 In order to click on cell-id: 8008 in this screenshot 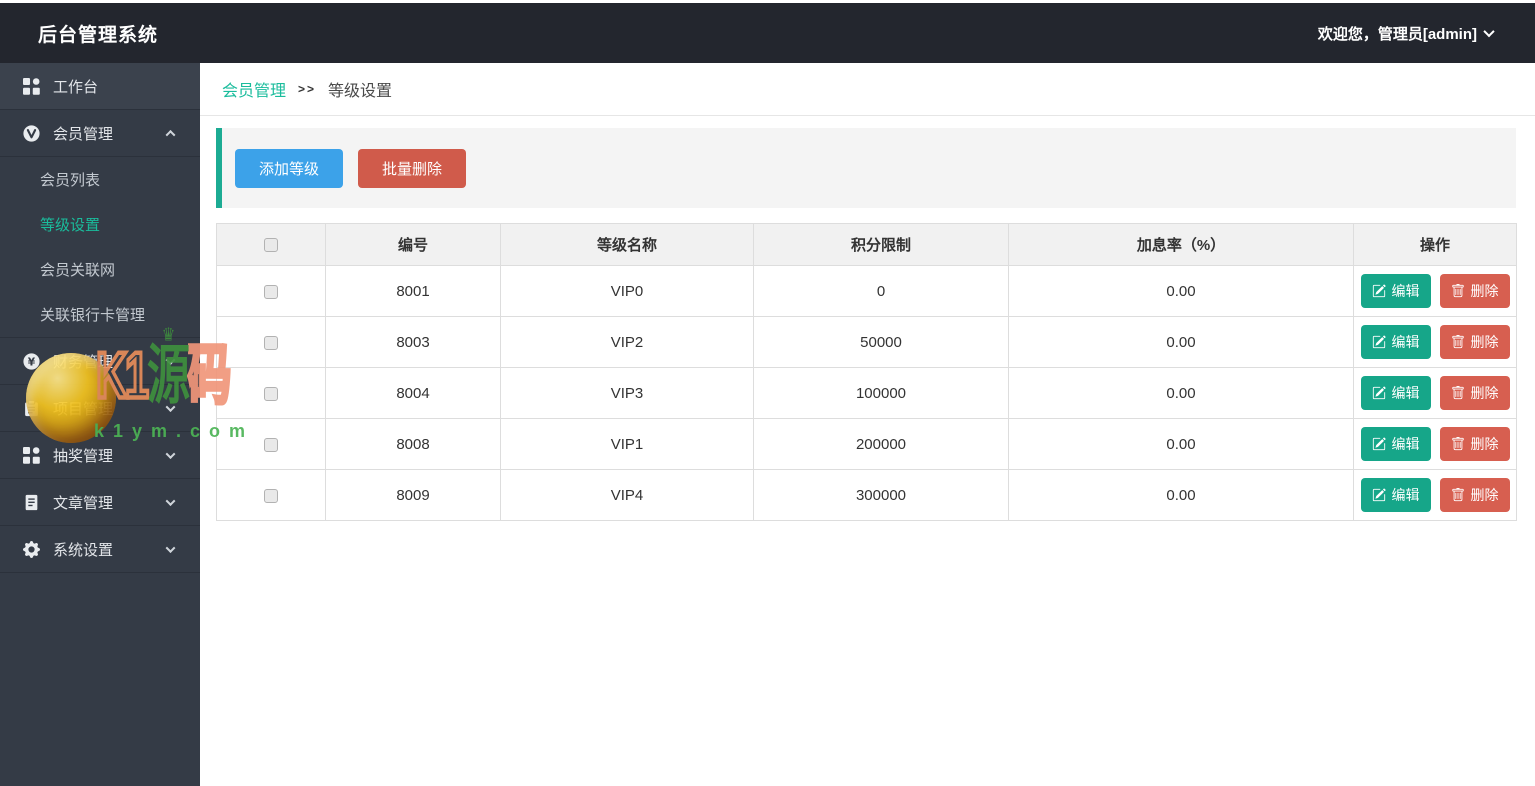, I will do `click(413, 444)`.